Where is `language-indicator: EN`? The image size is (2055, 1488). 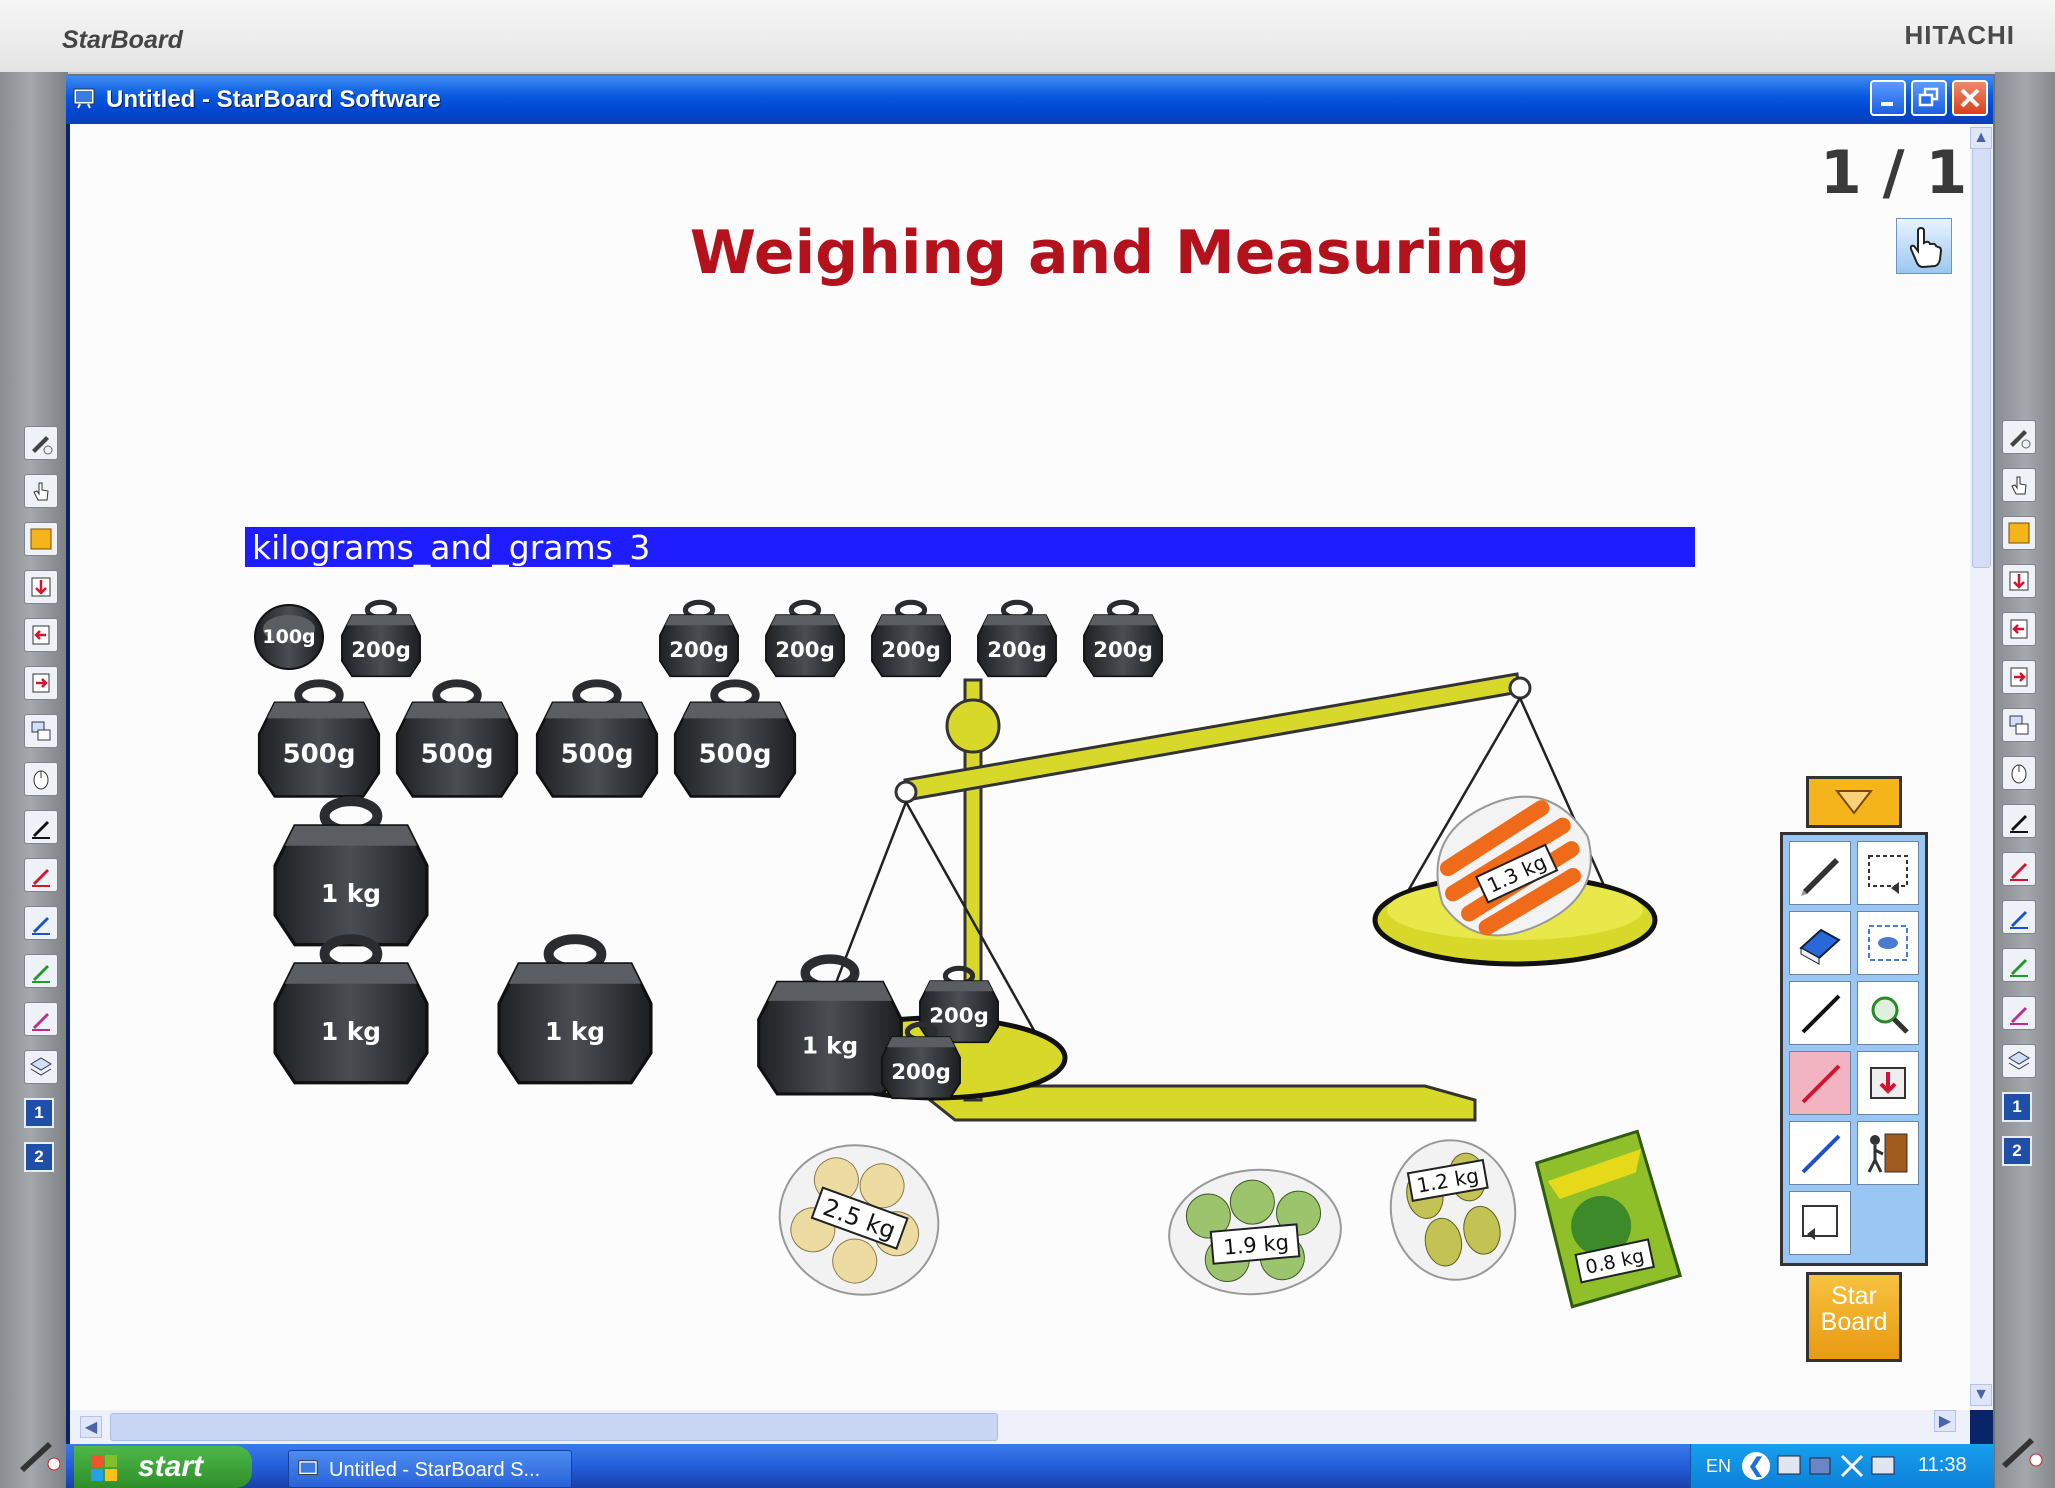 language-indicator: EN is located at coordinates (1718, 1466).